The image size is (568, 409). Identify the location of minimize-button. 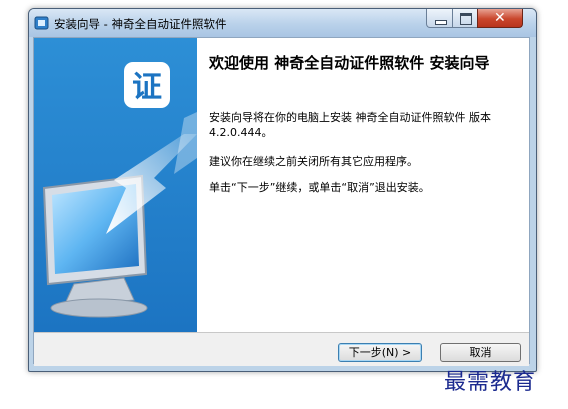
(439, 18).